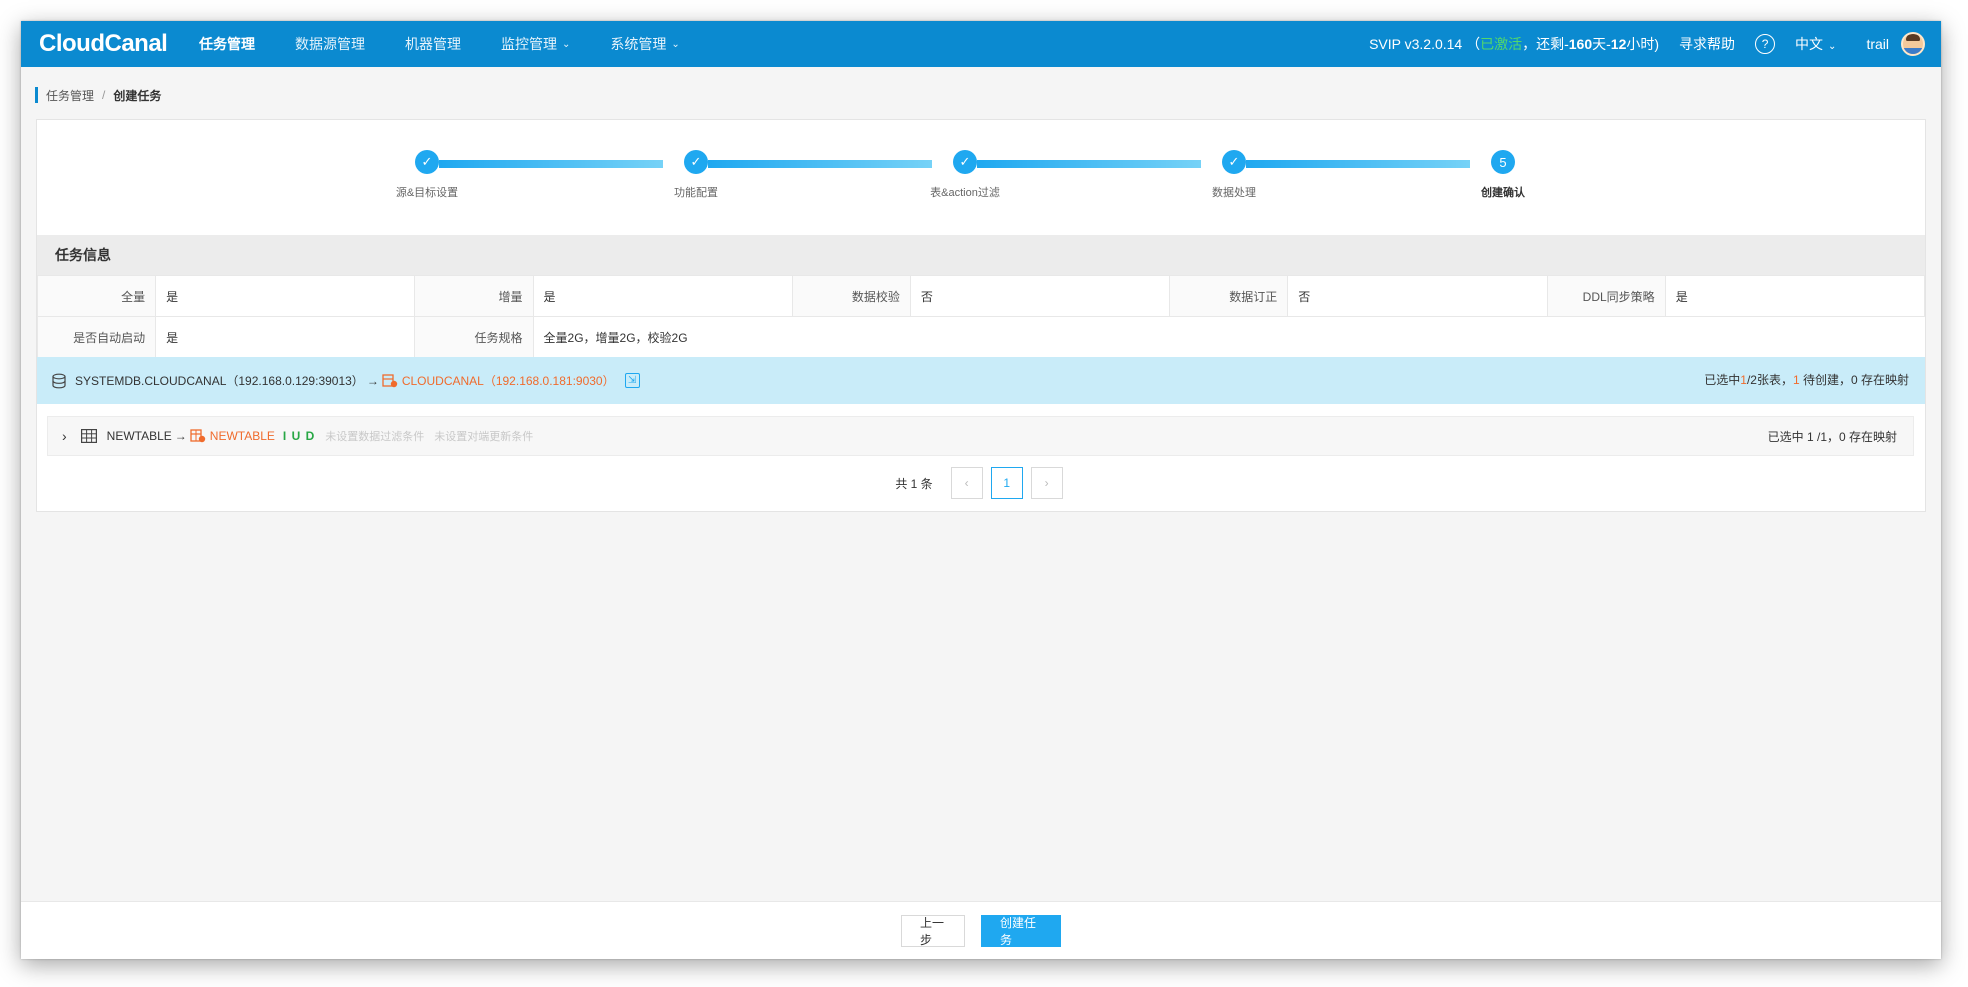 The height and width of the screenshot is (987, 1968). I want to click on step-create-confirm: 5 创建确认, so click(1503, 175).